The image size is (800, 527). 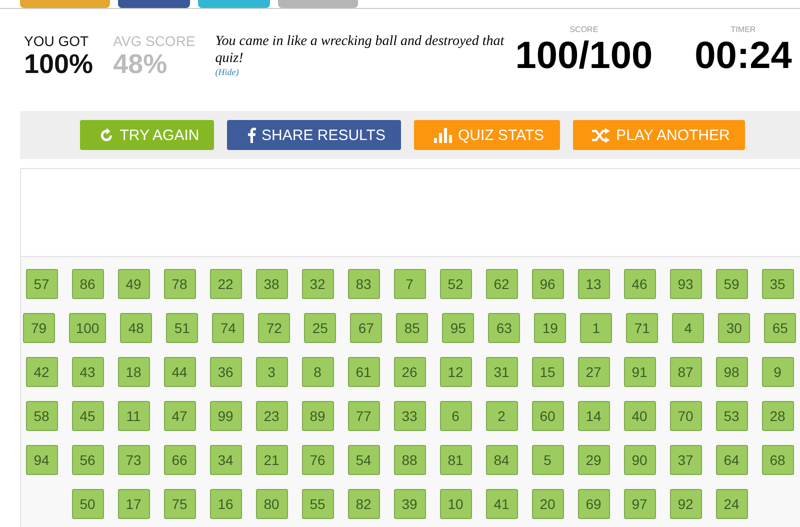 What do you see at coordinates (550, 328) in the screenshot?
I see `answer-tile: 19` at bounding box center [550, 328].